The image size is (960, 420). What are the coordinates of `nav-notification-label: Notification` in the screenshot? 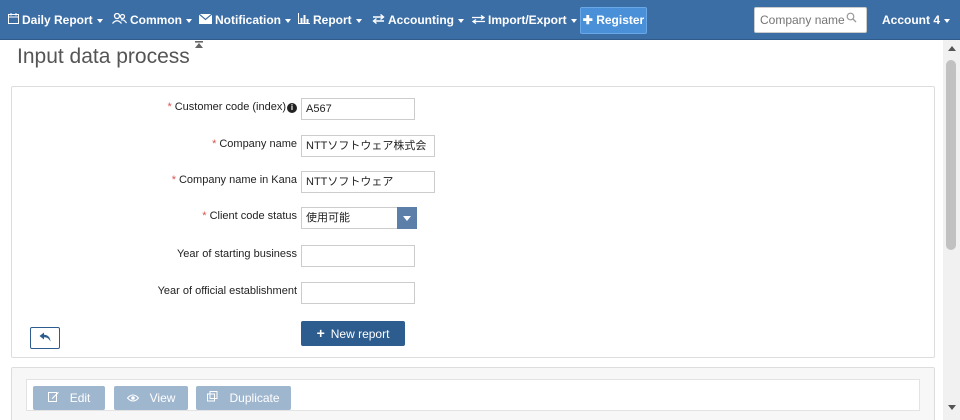 It's located at (248, 20).